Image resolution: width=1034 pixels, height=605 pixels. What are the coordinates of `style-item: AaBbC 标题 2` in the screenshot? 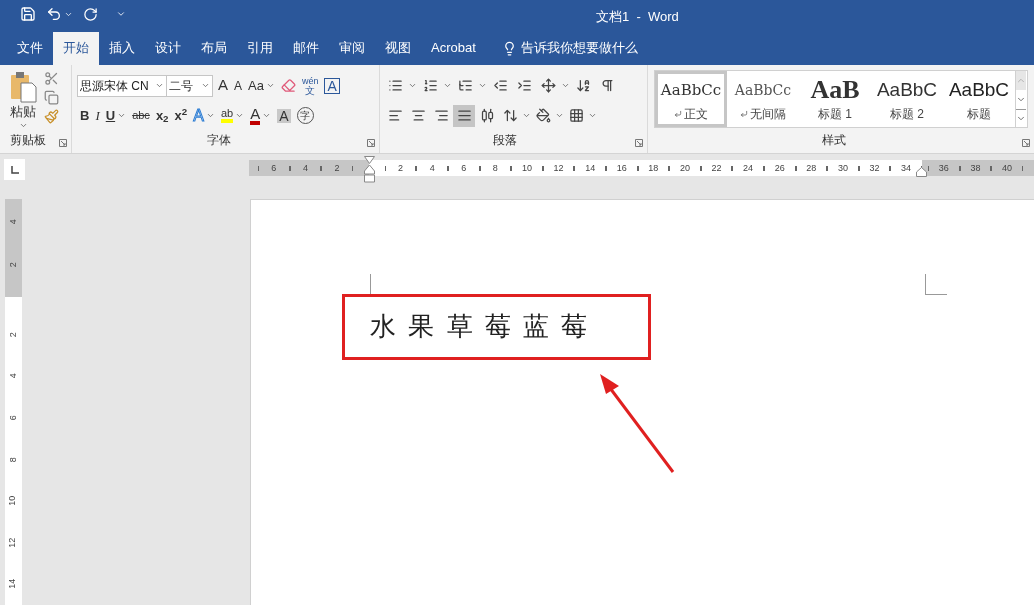 It's located at (907, 98).